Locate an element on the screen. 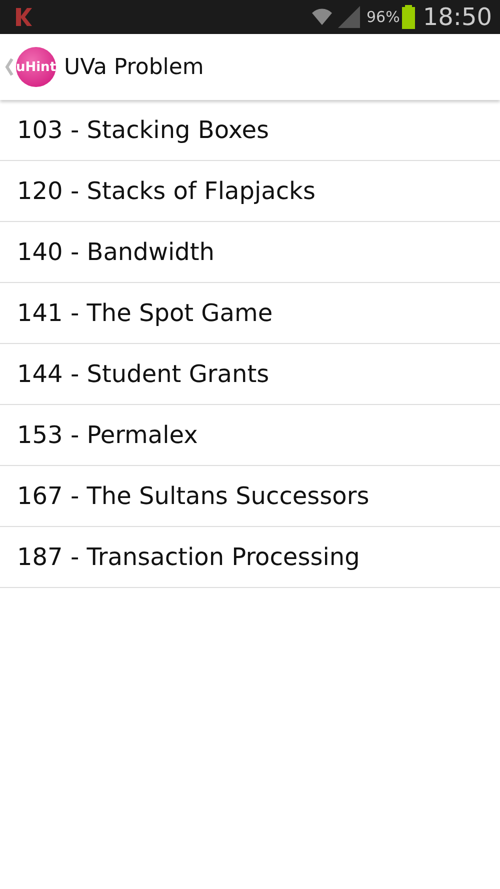  problem-item: 187 - Transaction Processing is located at coordinates (250, 557).